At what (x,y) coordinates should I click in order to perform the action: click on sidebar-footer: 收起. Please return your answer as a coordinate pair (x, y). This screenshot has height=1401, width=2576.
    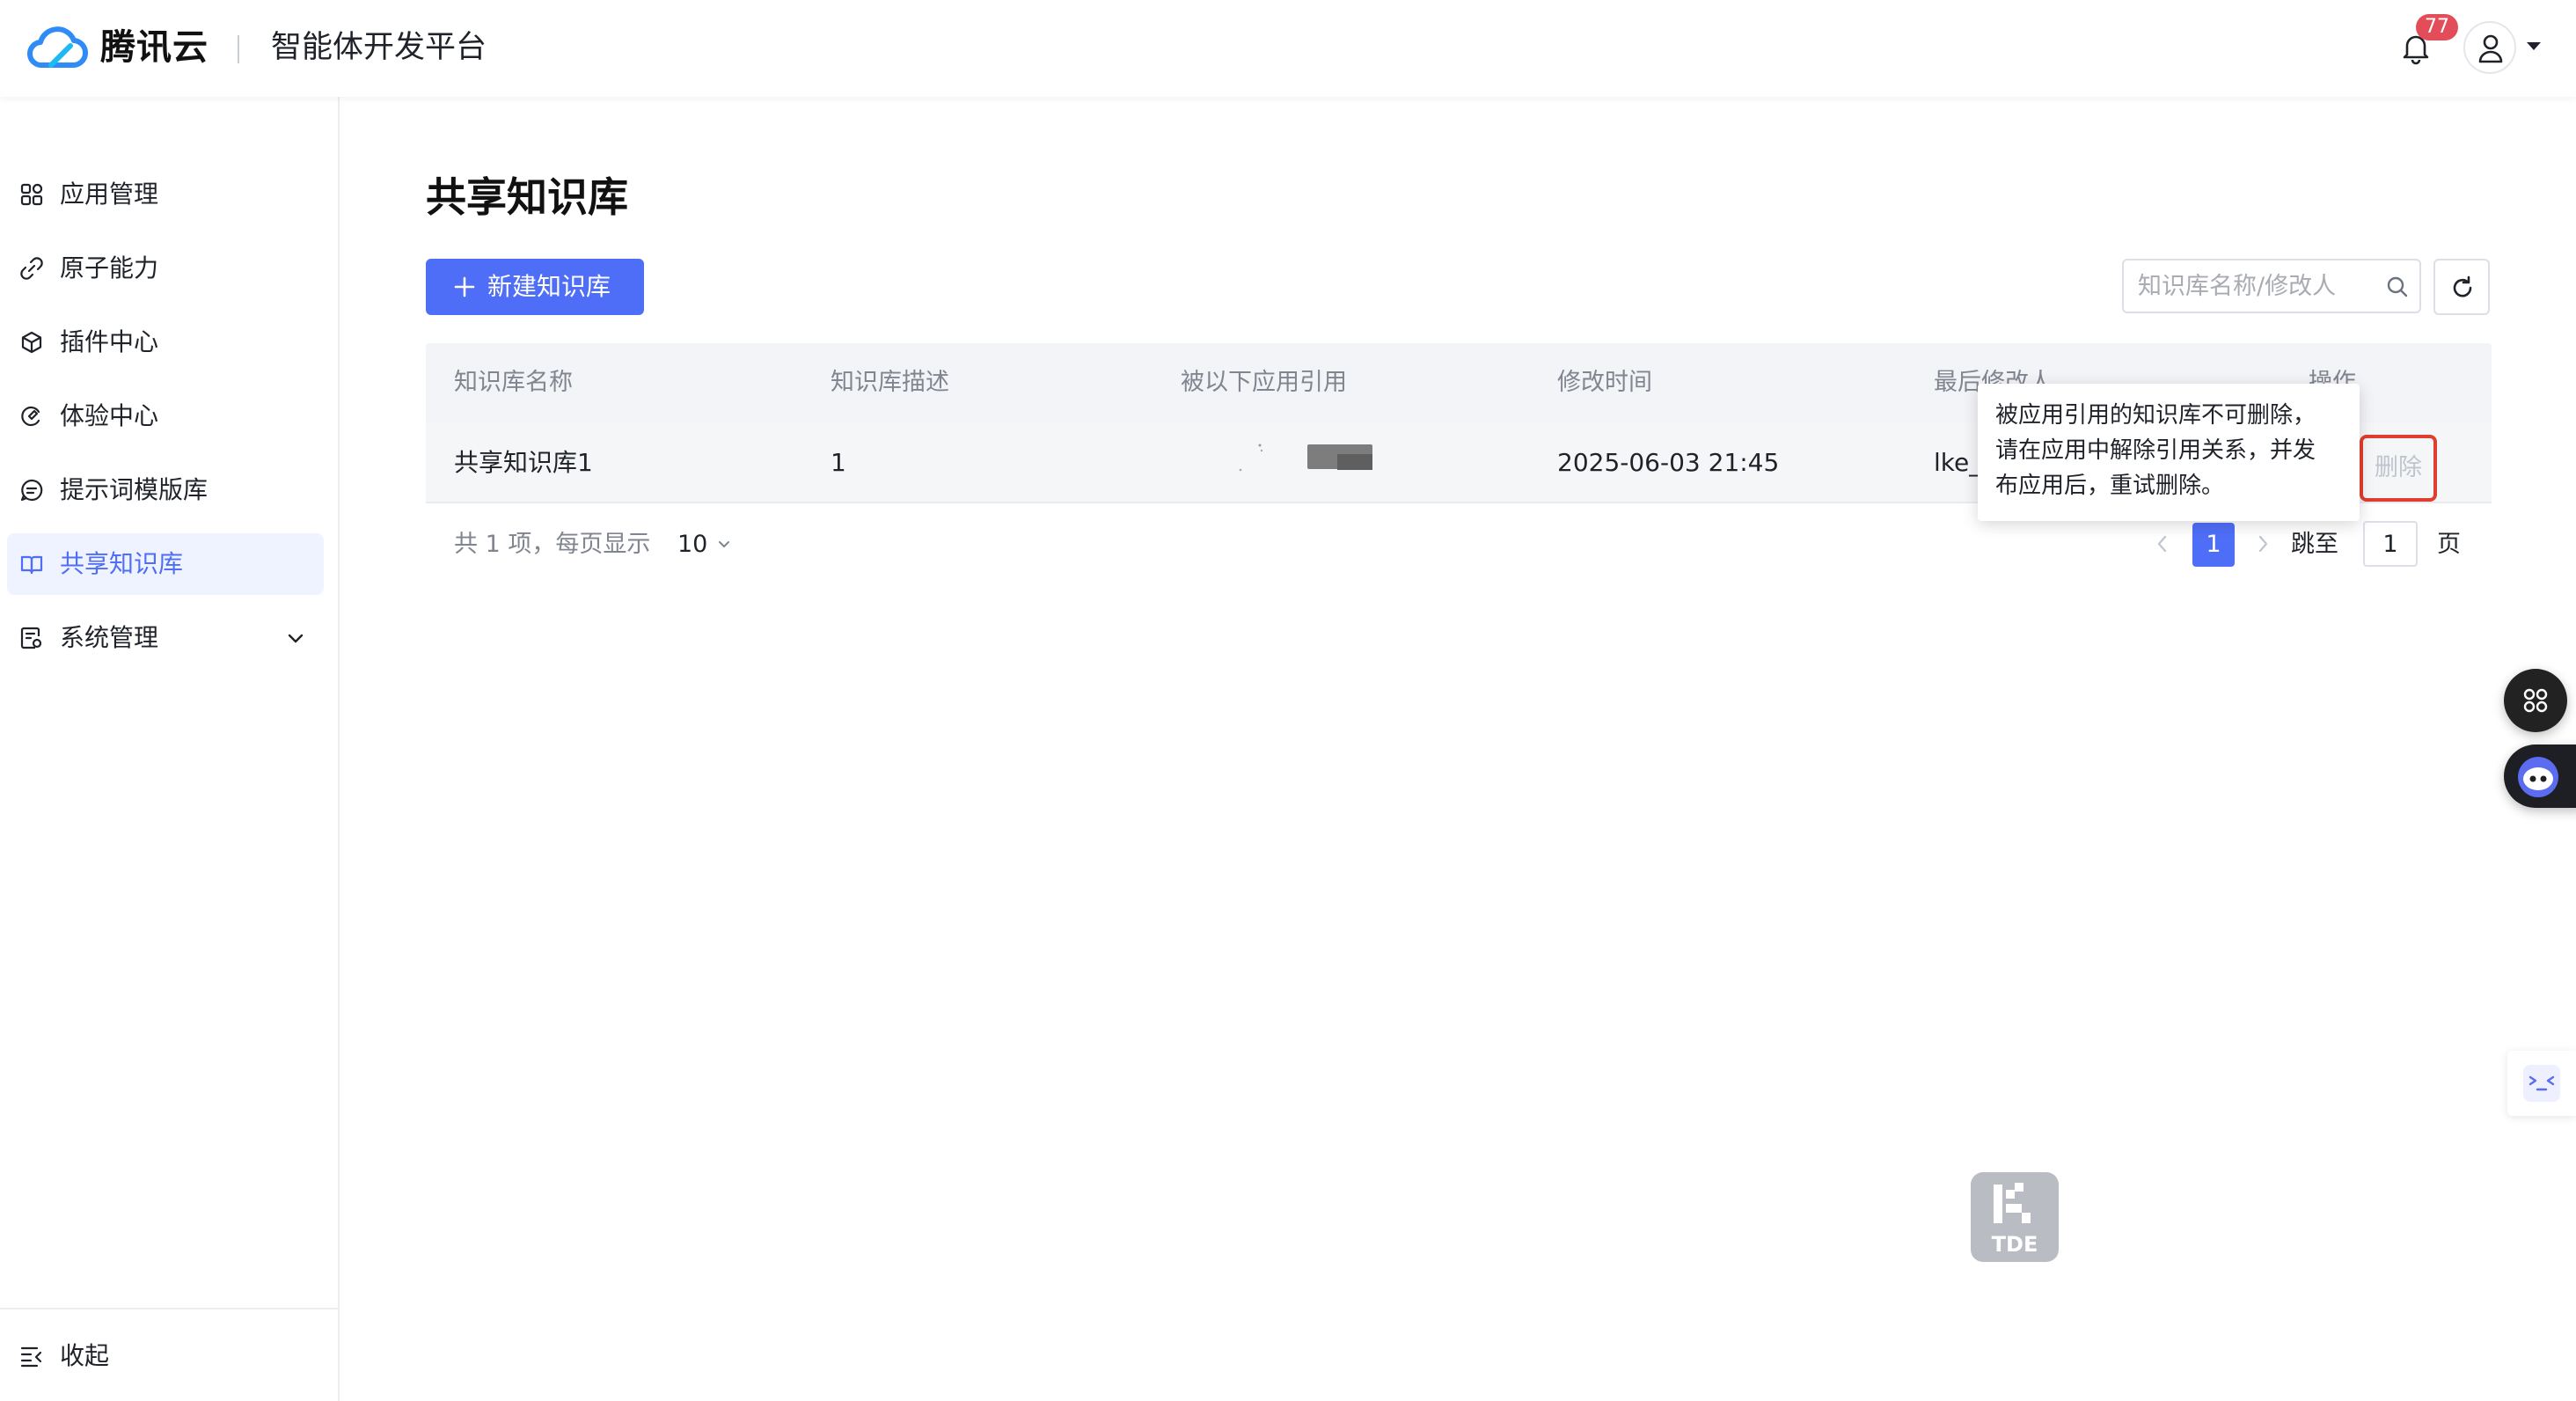
    Looking at the image, I should click on (169, 1354).